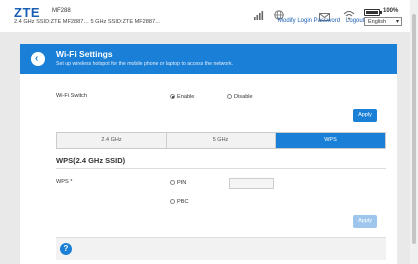 The height and width of the screenshot is (264, 418). What do you see at coordinates (243, 97) in the screenshot?
I see `disable-label: Disable` at bounding box center [243, 97].